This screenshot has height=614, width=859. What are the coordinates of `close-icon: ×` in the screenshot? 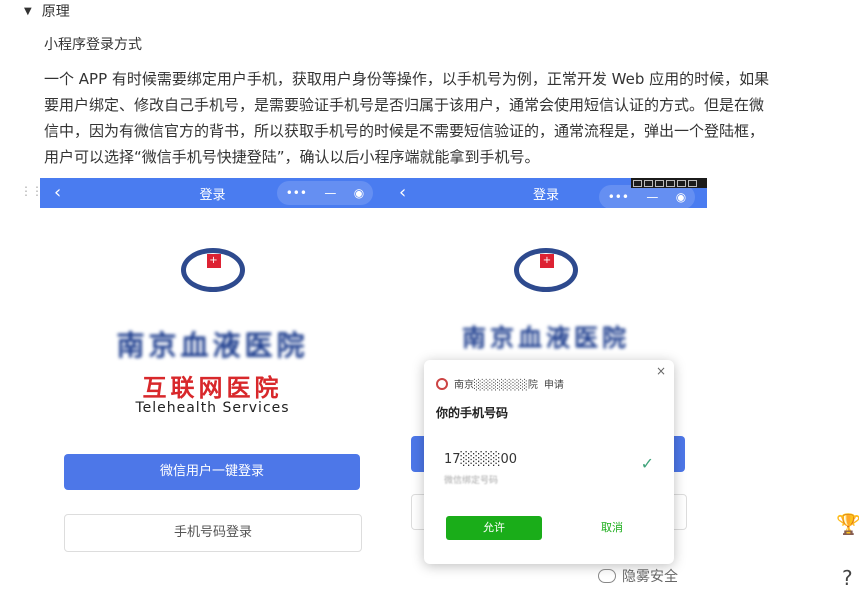 It's located at (661, 371).